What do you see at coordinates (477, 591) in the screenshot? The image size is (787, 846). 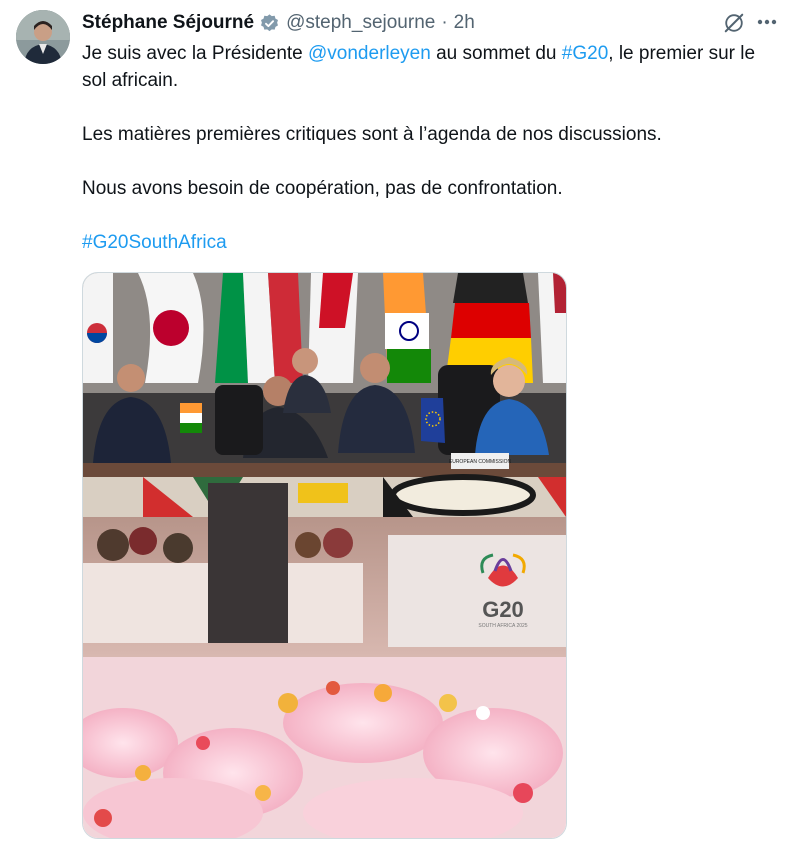 I see `g20-panel` at bounding box center [477, 591].